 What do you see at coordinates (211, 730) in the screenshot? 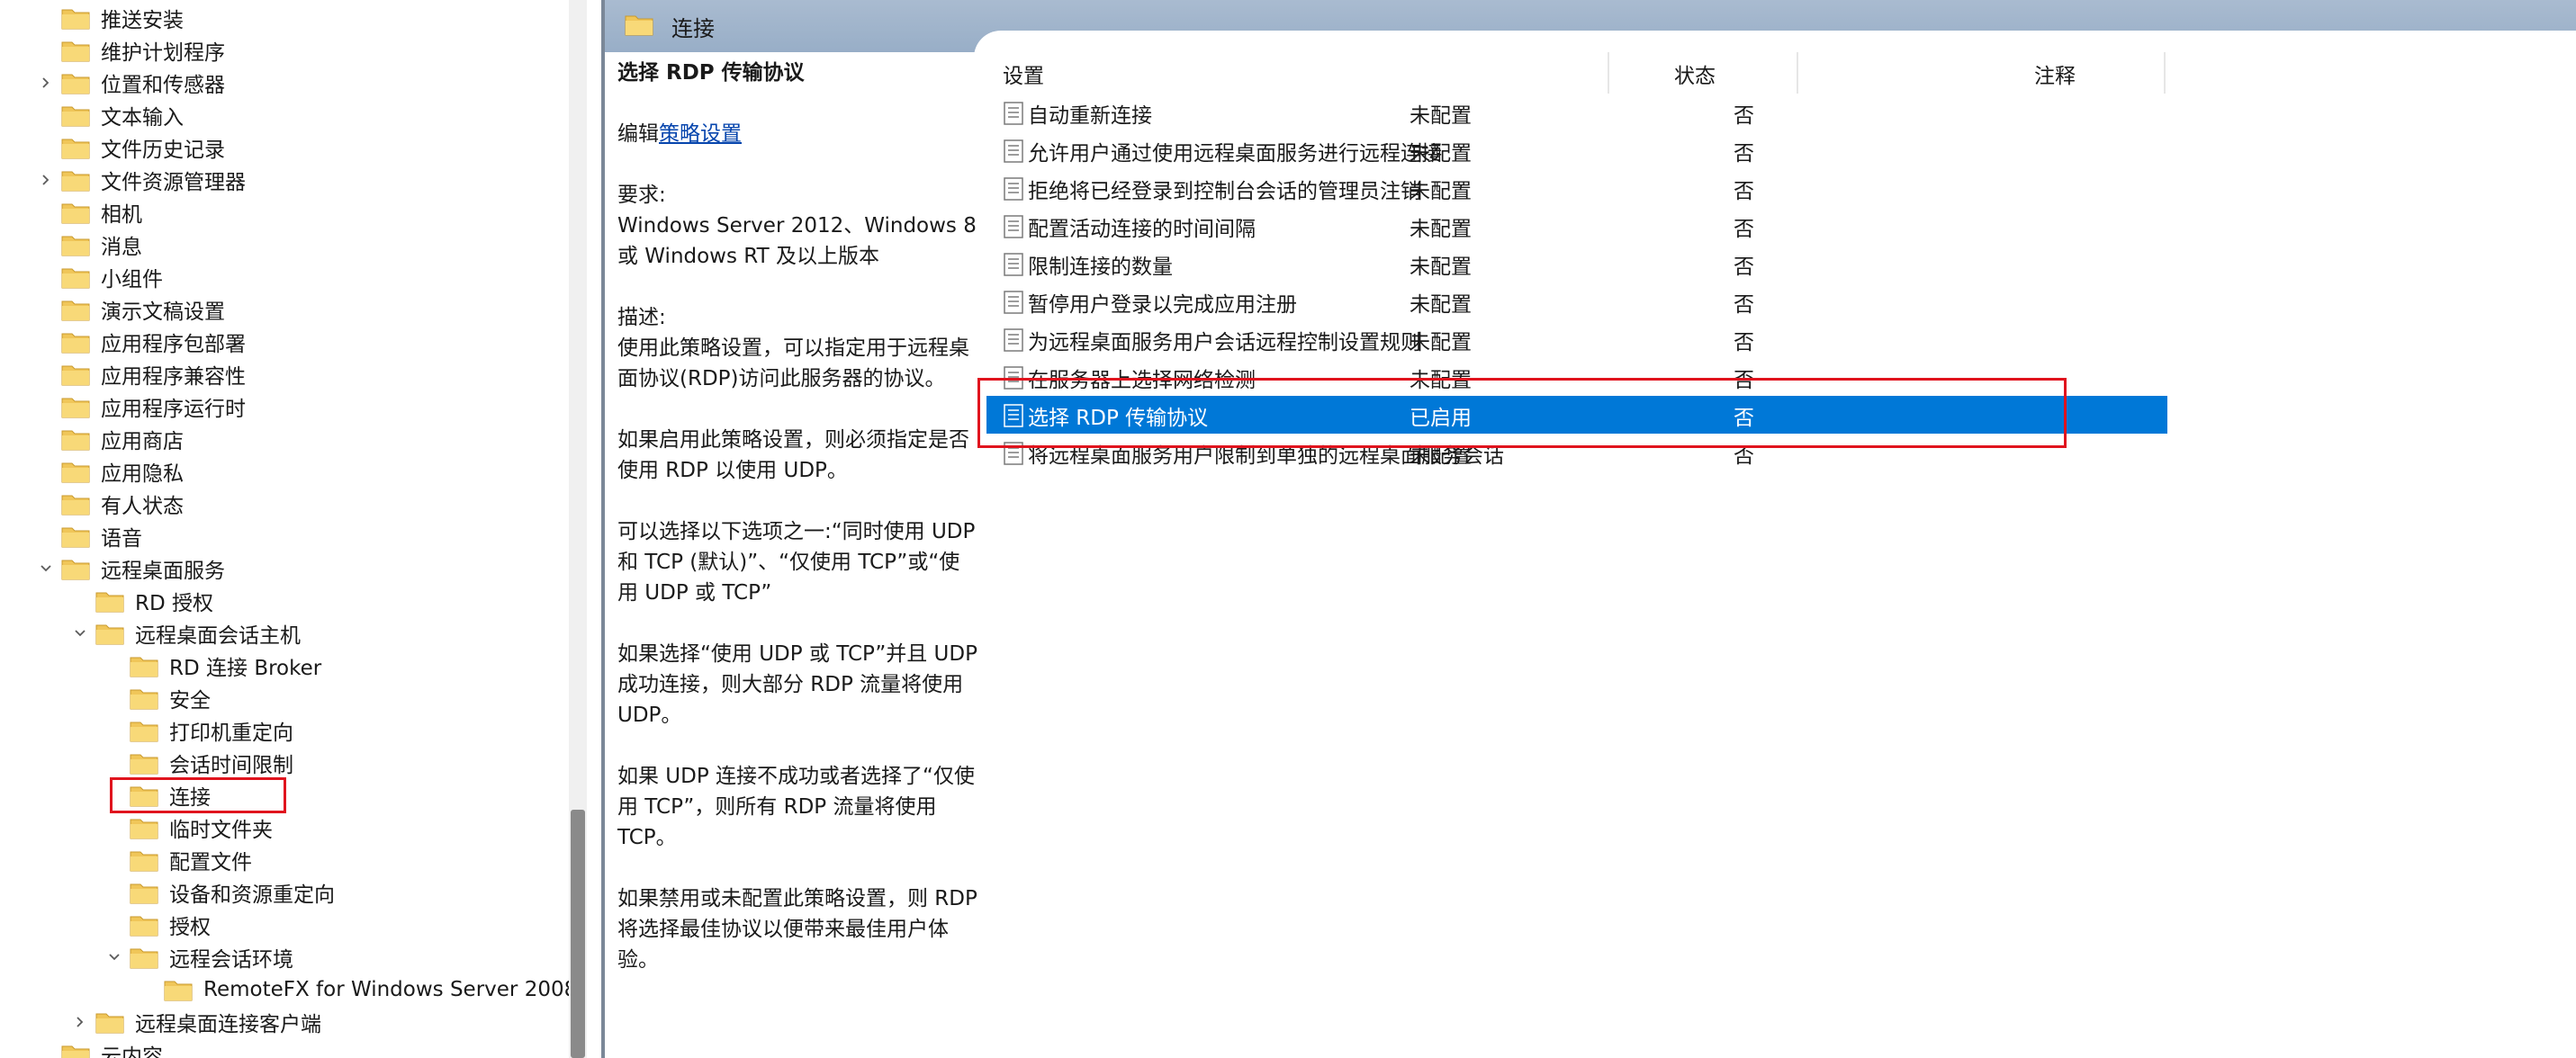
I see `tree-item: 打印机重定向` at bounding box center [211, 730].